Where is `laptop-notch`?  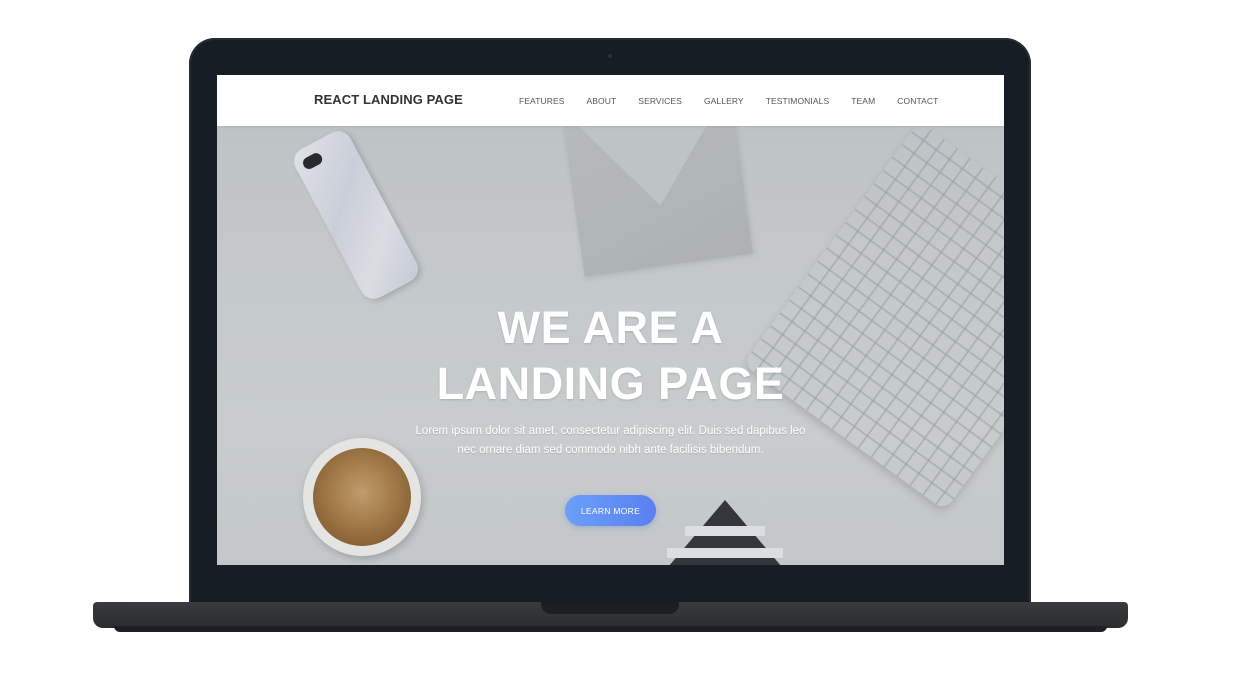 laptop-notch is located at coordinates (610, 608).